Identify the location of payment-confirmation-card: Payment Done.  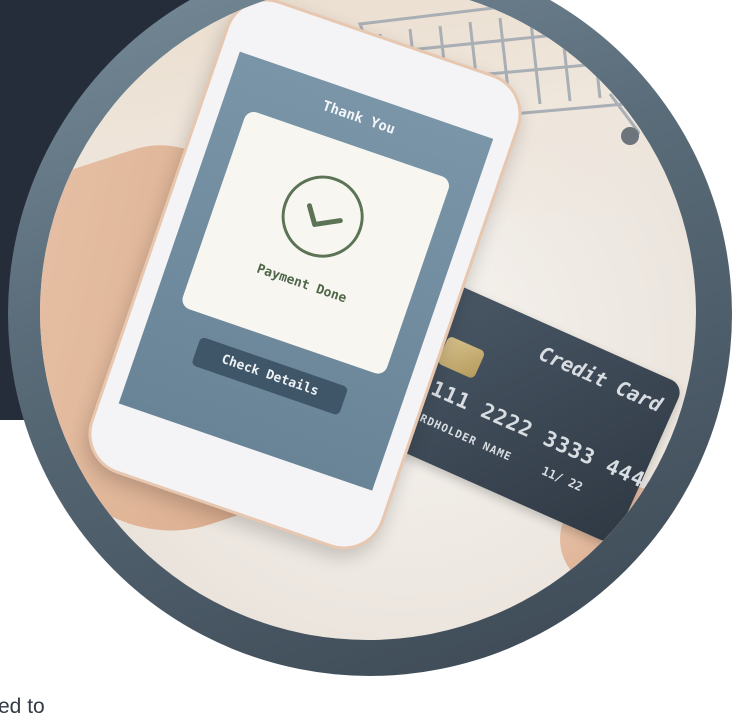
(315, 243).